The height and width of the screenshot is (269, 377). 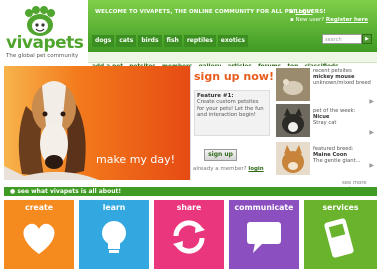 I want to click on tile-share-label: share, so click(x=189, y=207).